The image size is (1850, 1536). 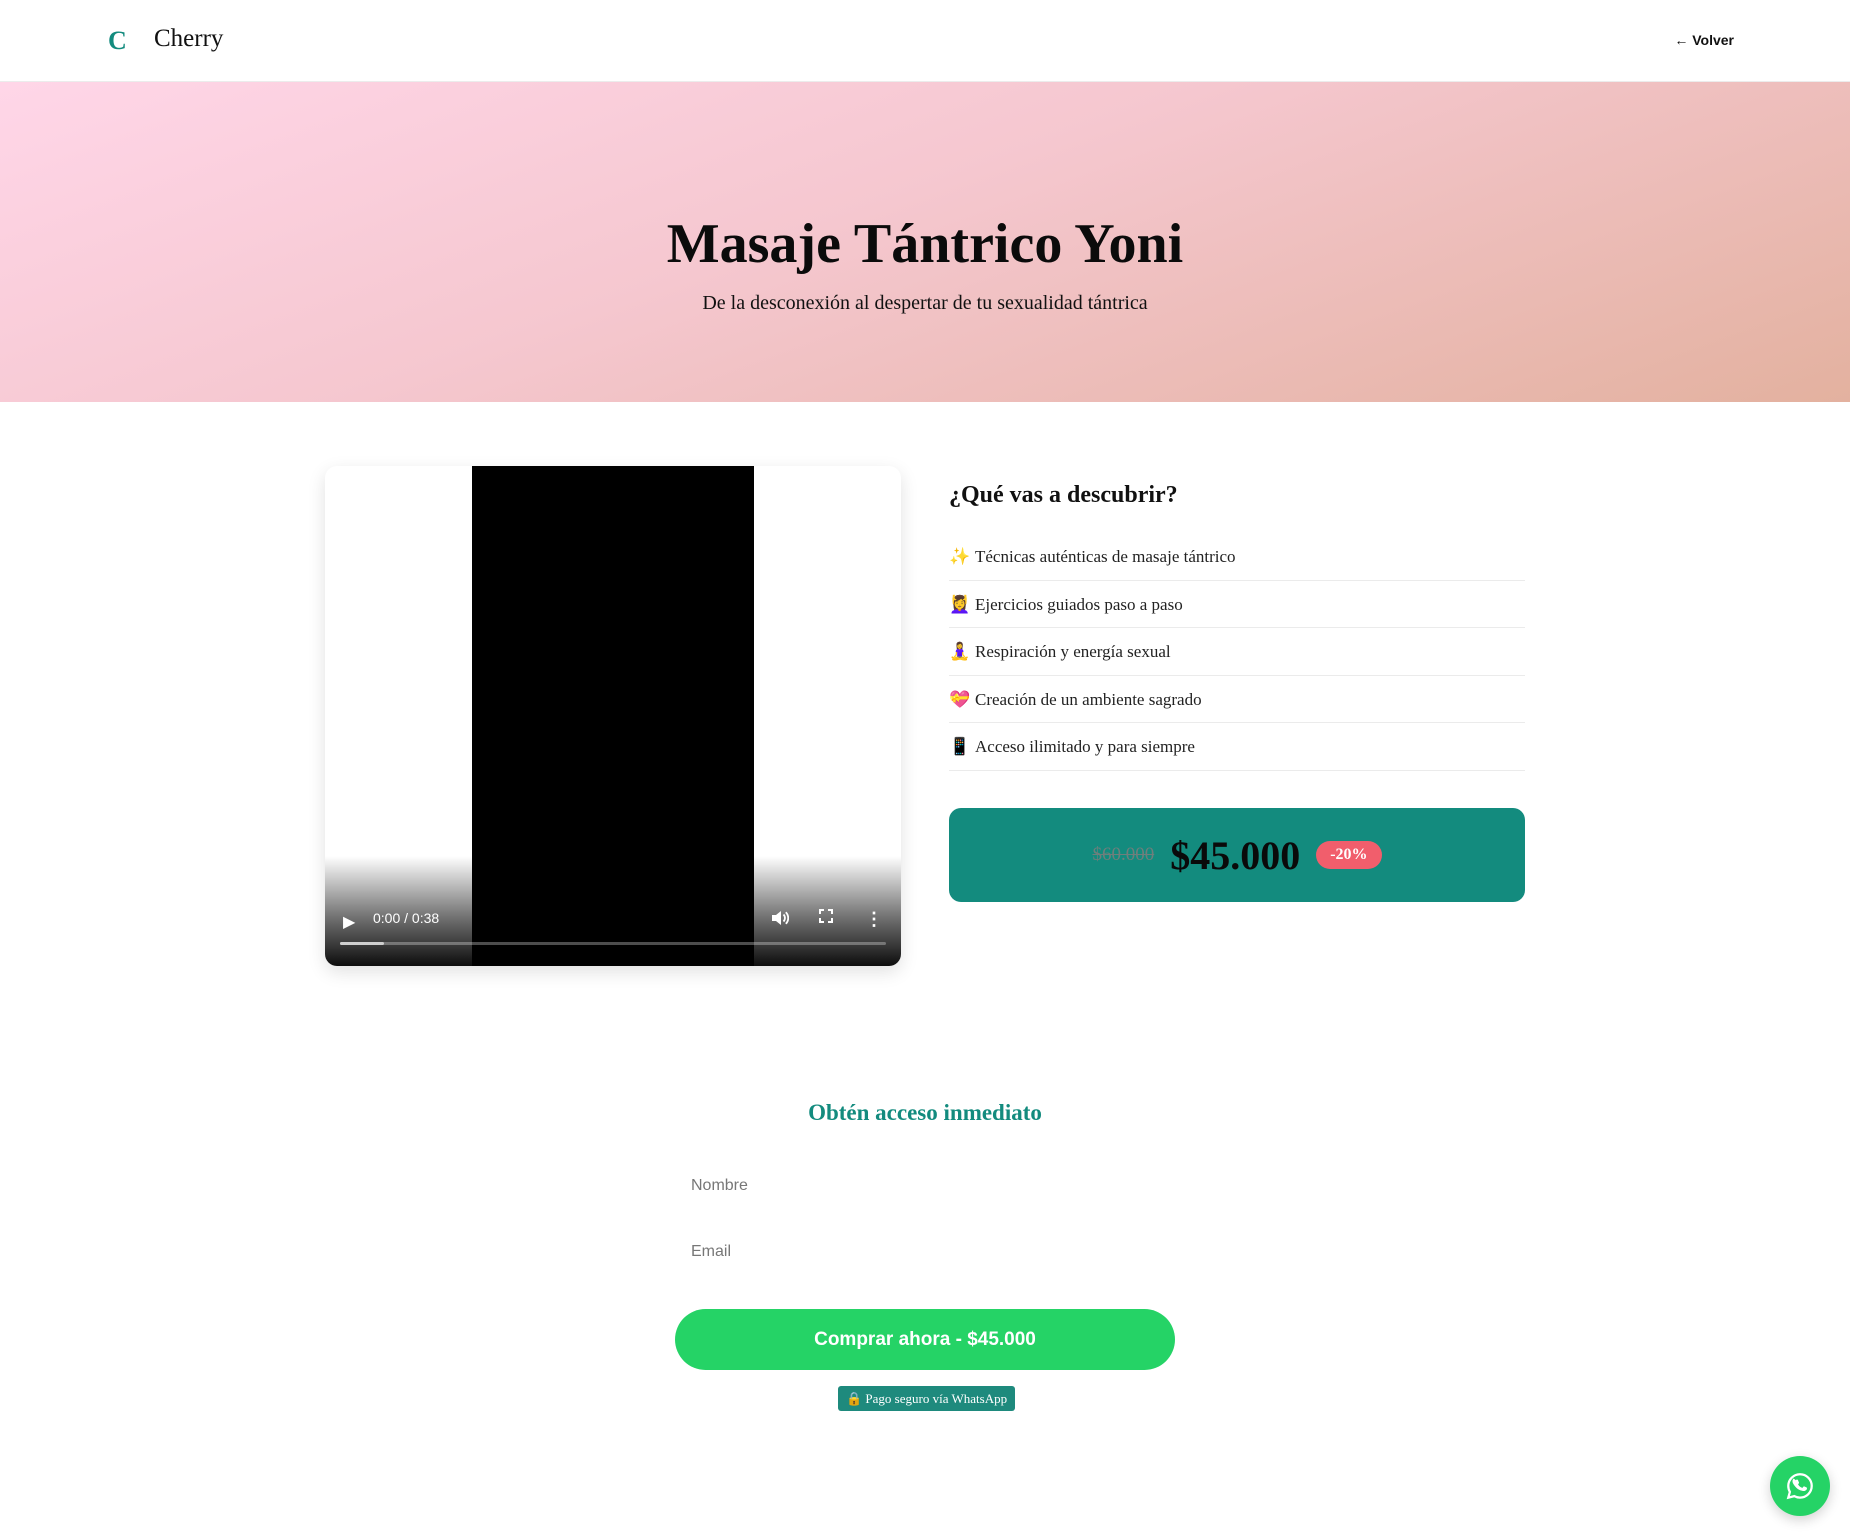 What do you see at coordinates (1123, 854) in the screenshot?
I see `original-price: $60.000` at bounding box center [1123, 854].